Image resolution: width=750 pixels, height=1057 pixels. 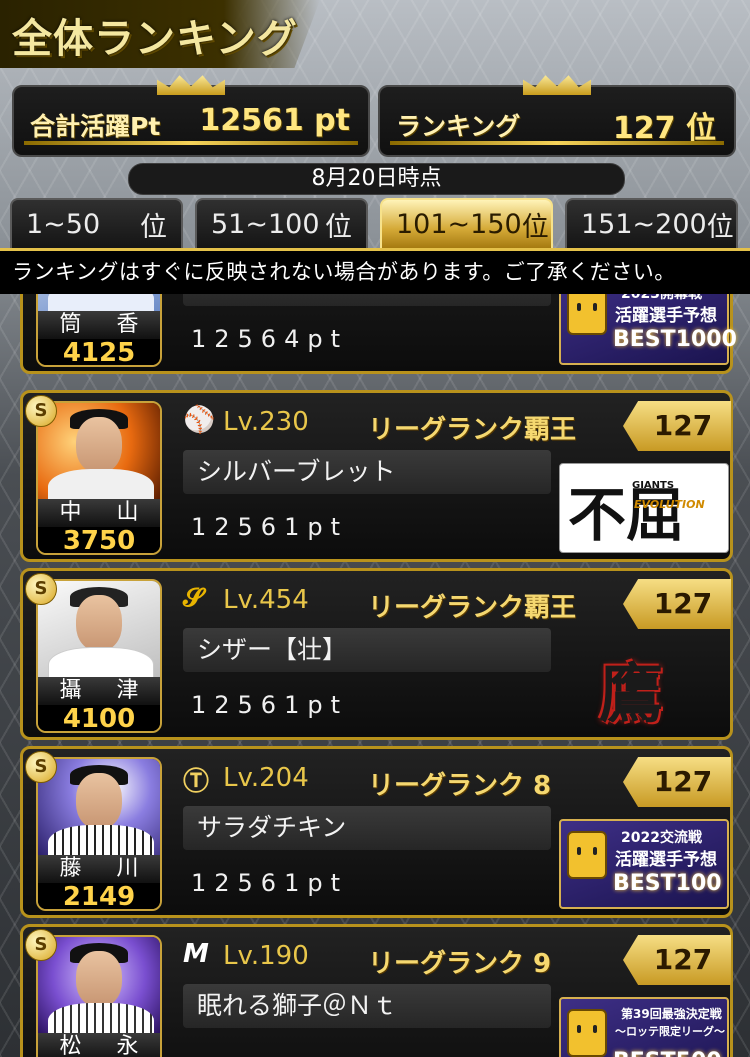 I want to click on tab-1-50: 1~50 位, so click(x=96, y=223).